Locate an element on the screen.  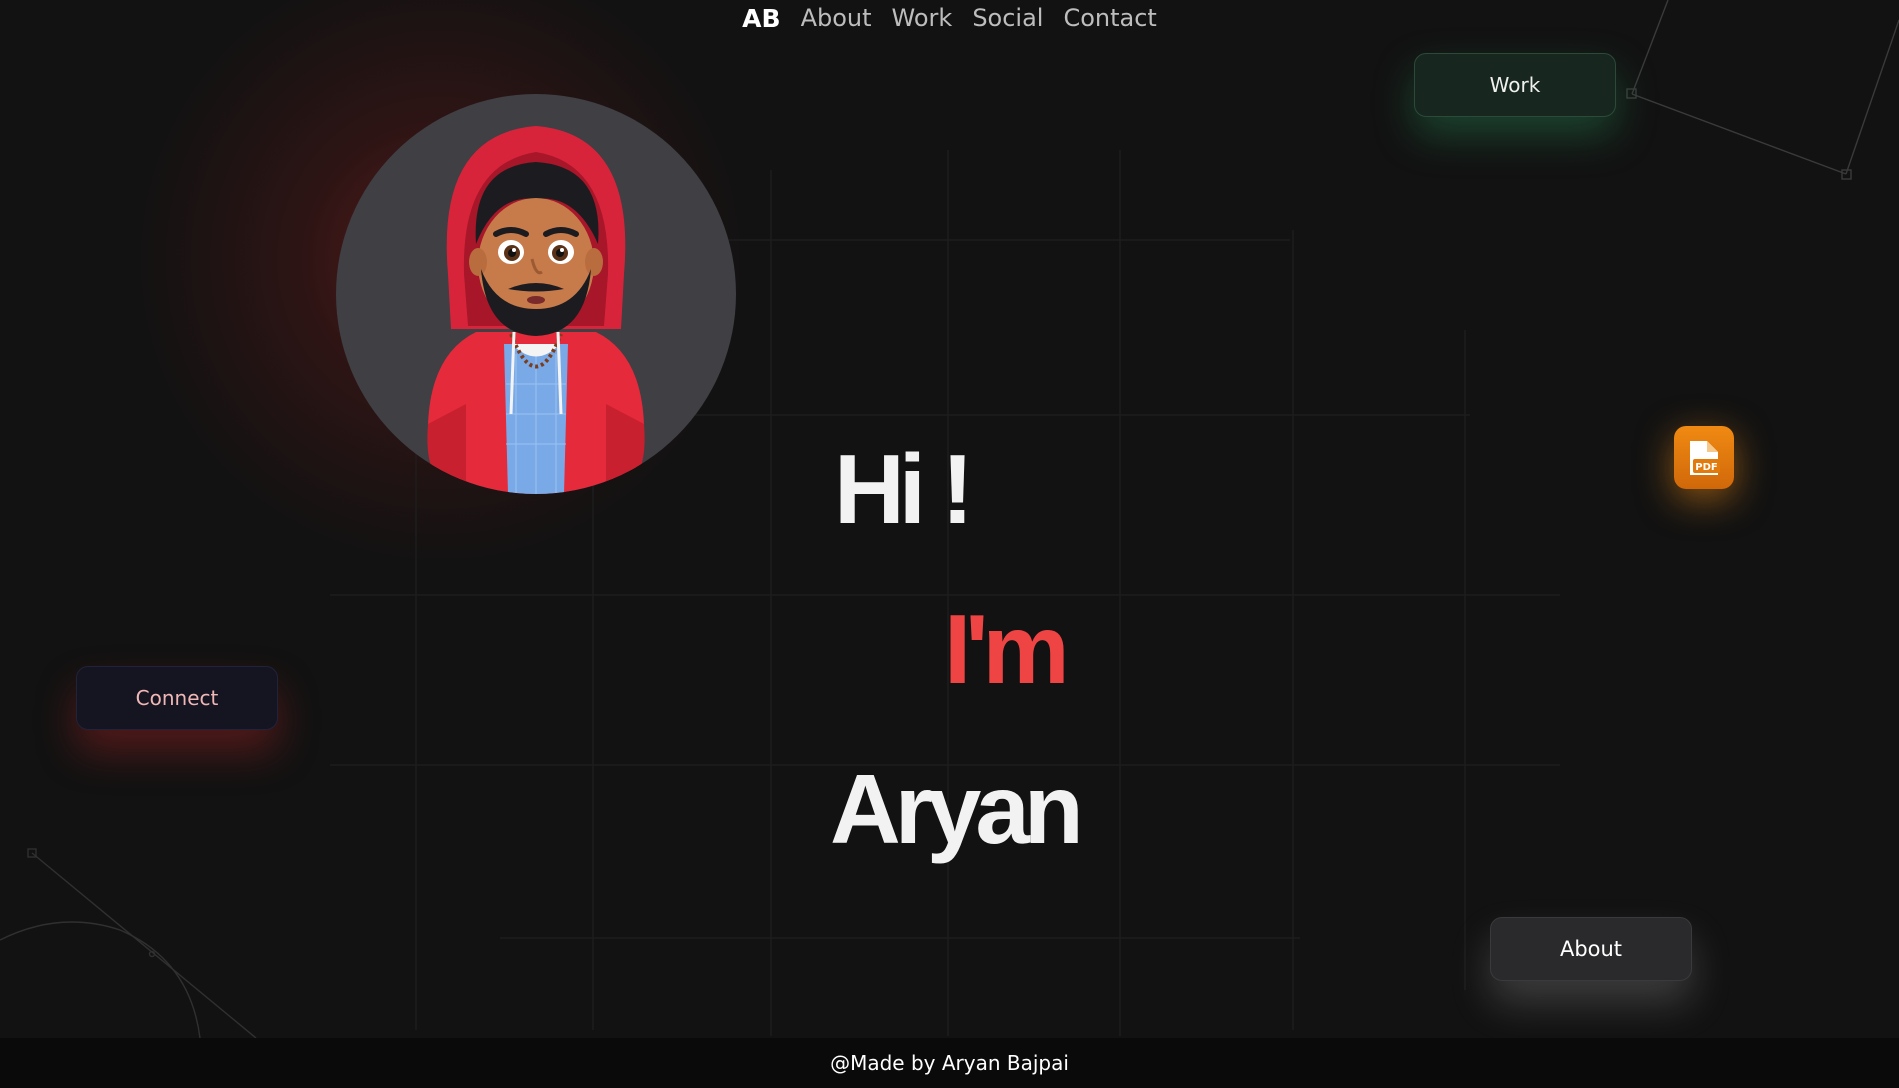
avatar-illustration is located at coordinates (536, 310).